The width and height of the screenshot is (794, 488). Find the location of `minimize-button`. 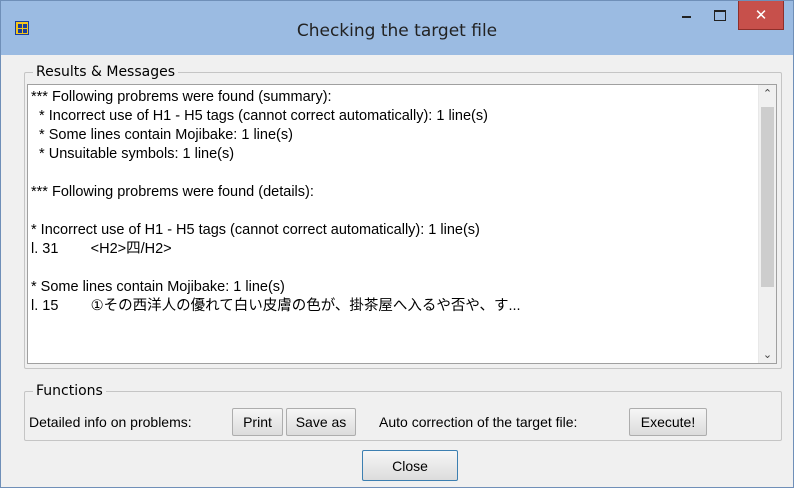

minimize-button is located at coordinates (686, 15).